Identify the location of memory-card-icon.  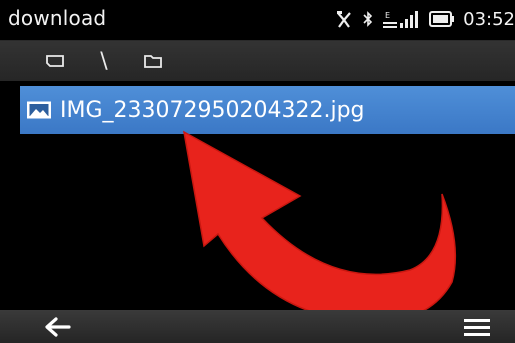
(55, 61).